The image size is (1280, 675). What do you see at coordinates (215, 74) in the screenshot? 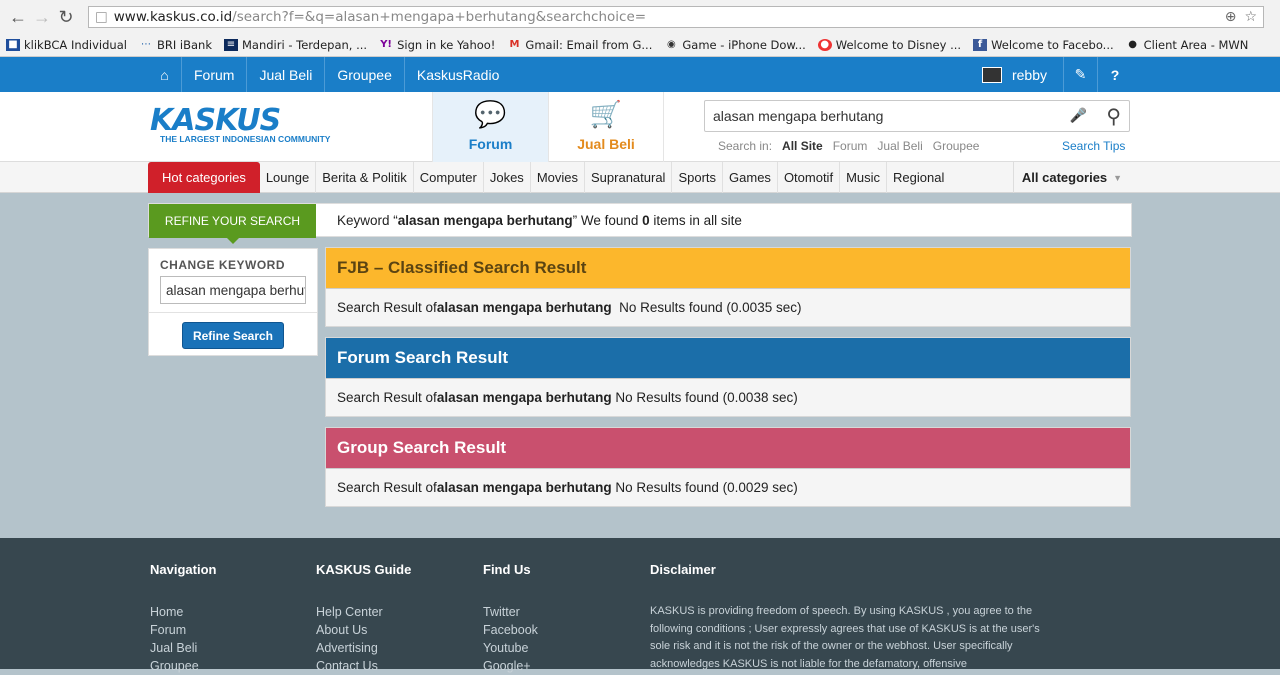
I see `topnav-forum: Forum` at bounding box center [215, 74].